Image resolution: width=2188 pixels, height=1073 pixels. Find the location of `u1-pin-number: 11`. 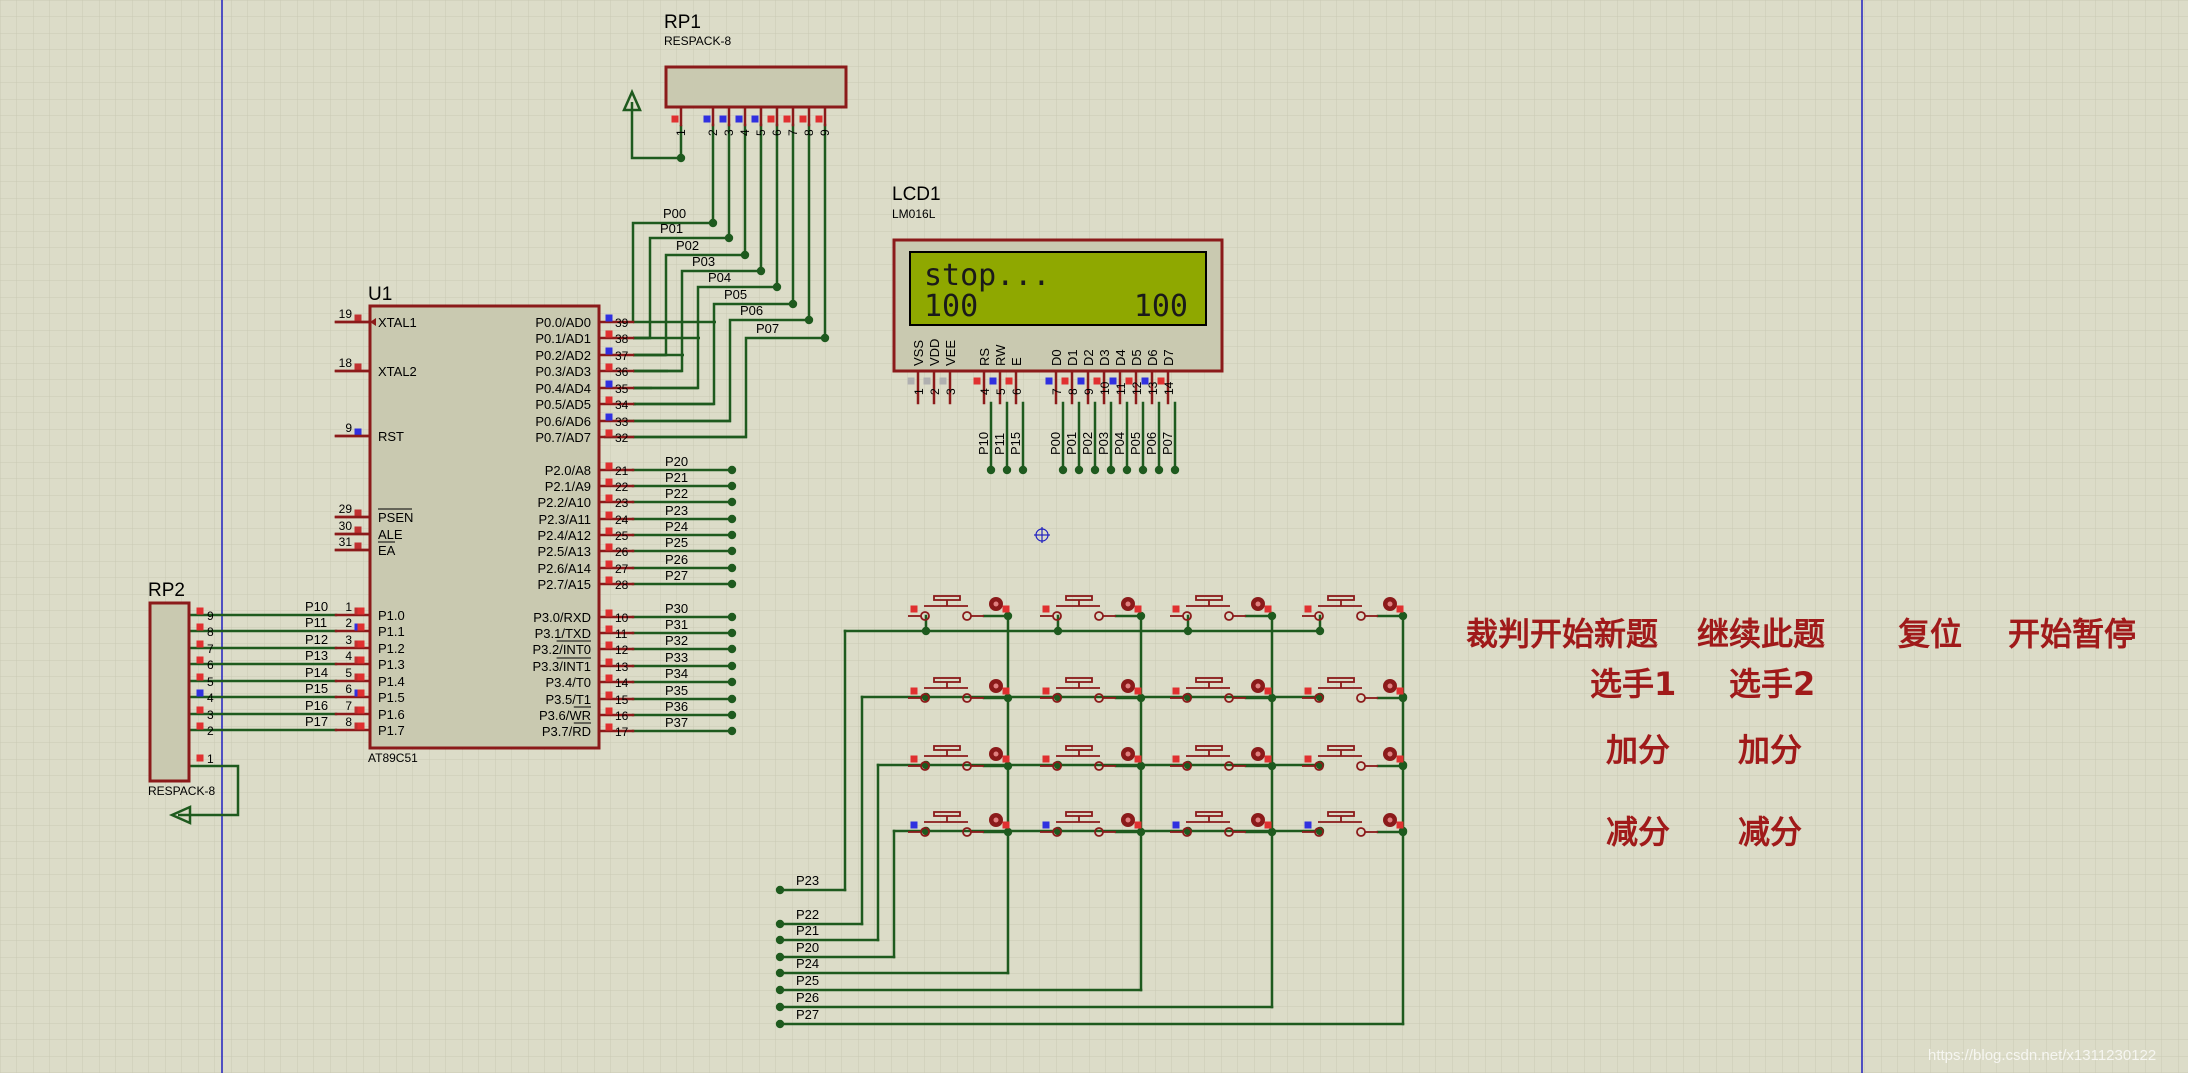

u1-pin-number: 11 is located at coordinates (621, 634).